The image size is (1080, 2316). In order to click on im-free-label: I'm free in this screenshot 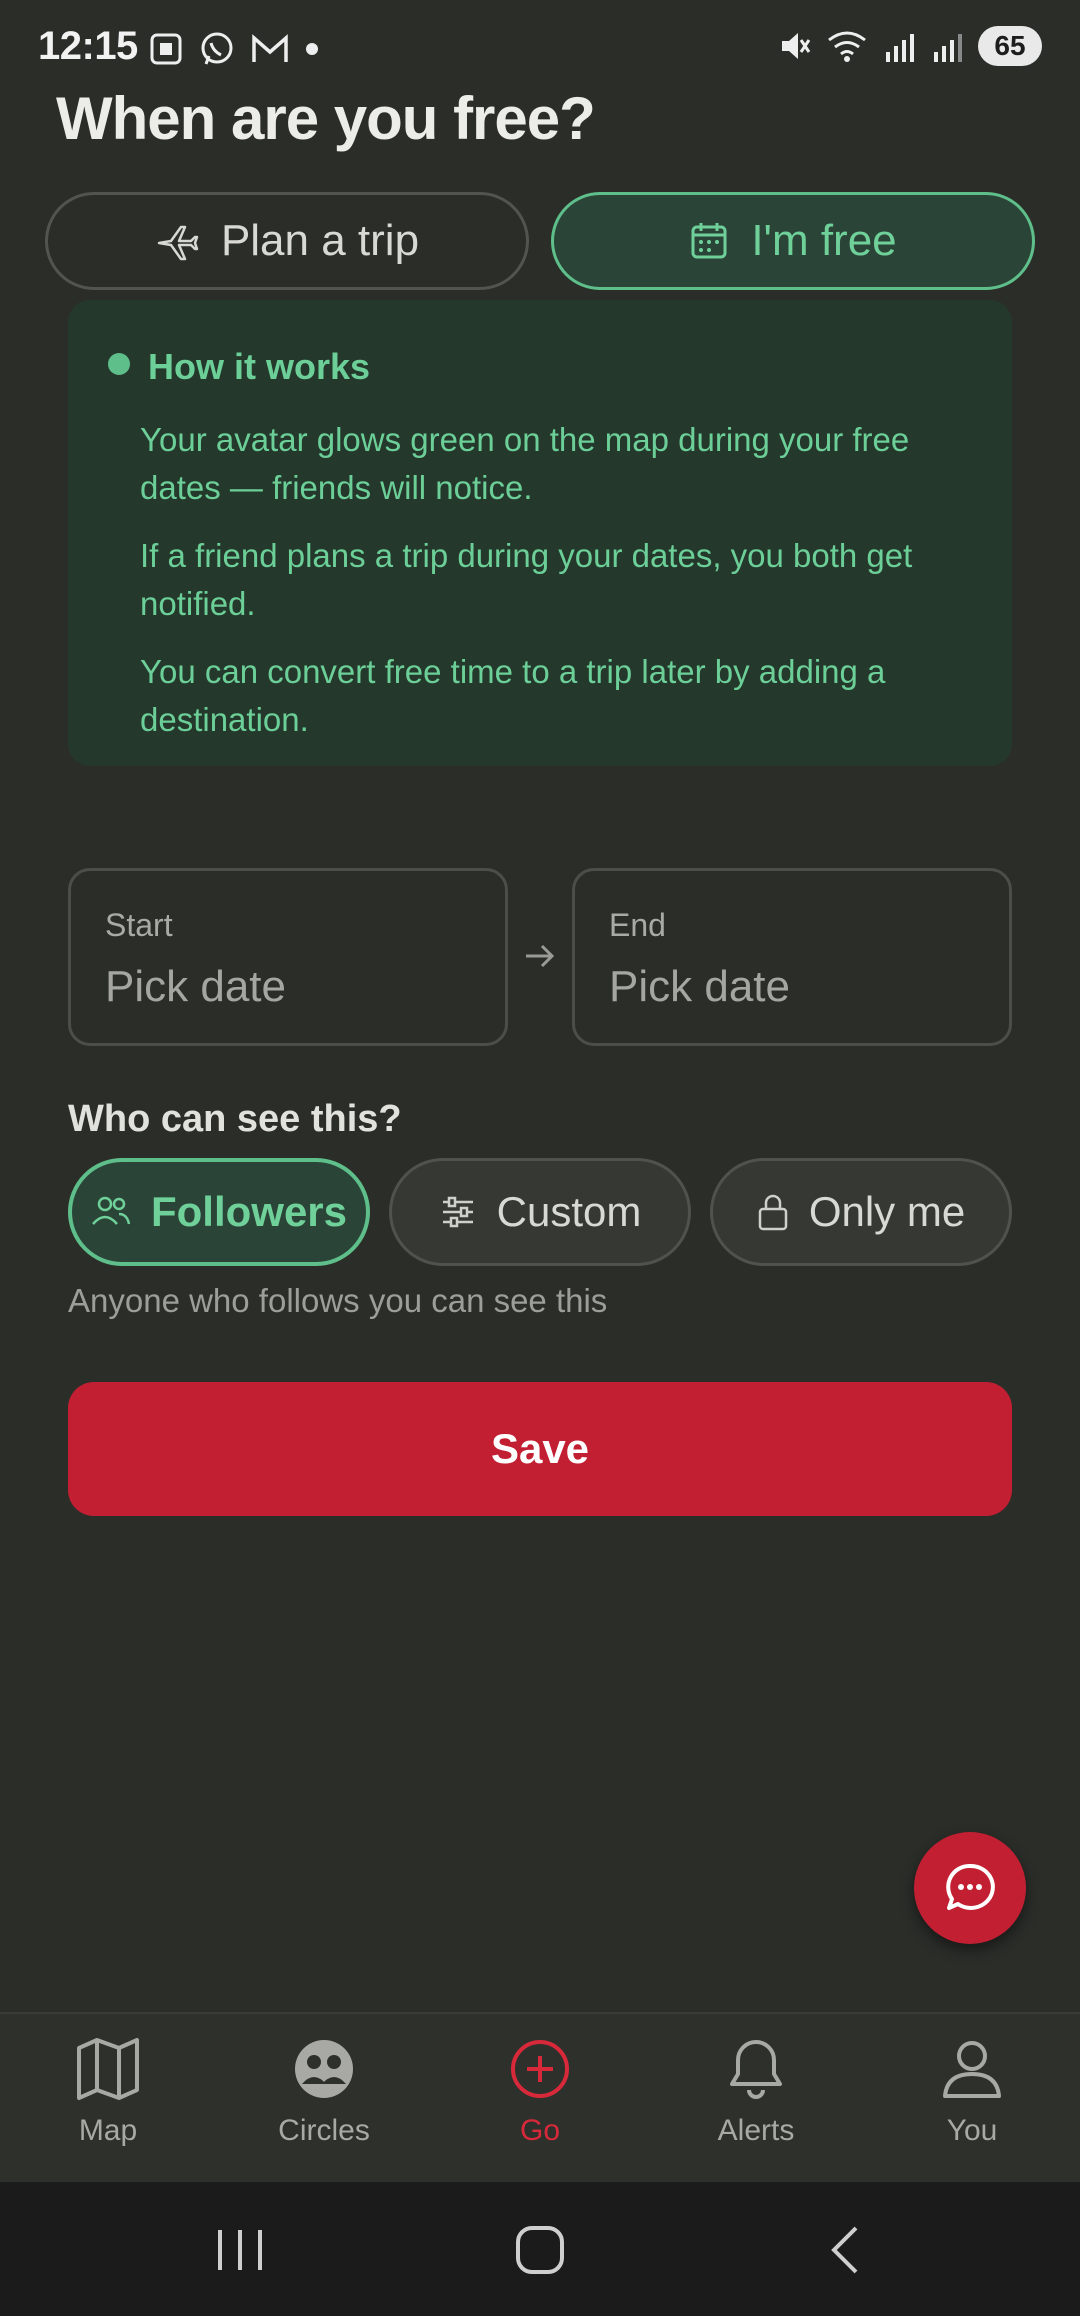, I will do `click(824, 240)`.